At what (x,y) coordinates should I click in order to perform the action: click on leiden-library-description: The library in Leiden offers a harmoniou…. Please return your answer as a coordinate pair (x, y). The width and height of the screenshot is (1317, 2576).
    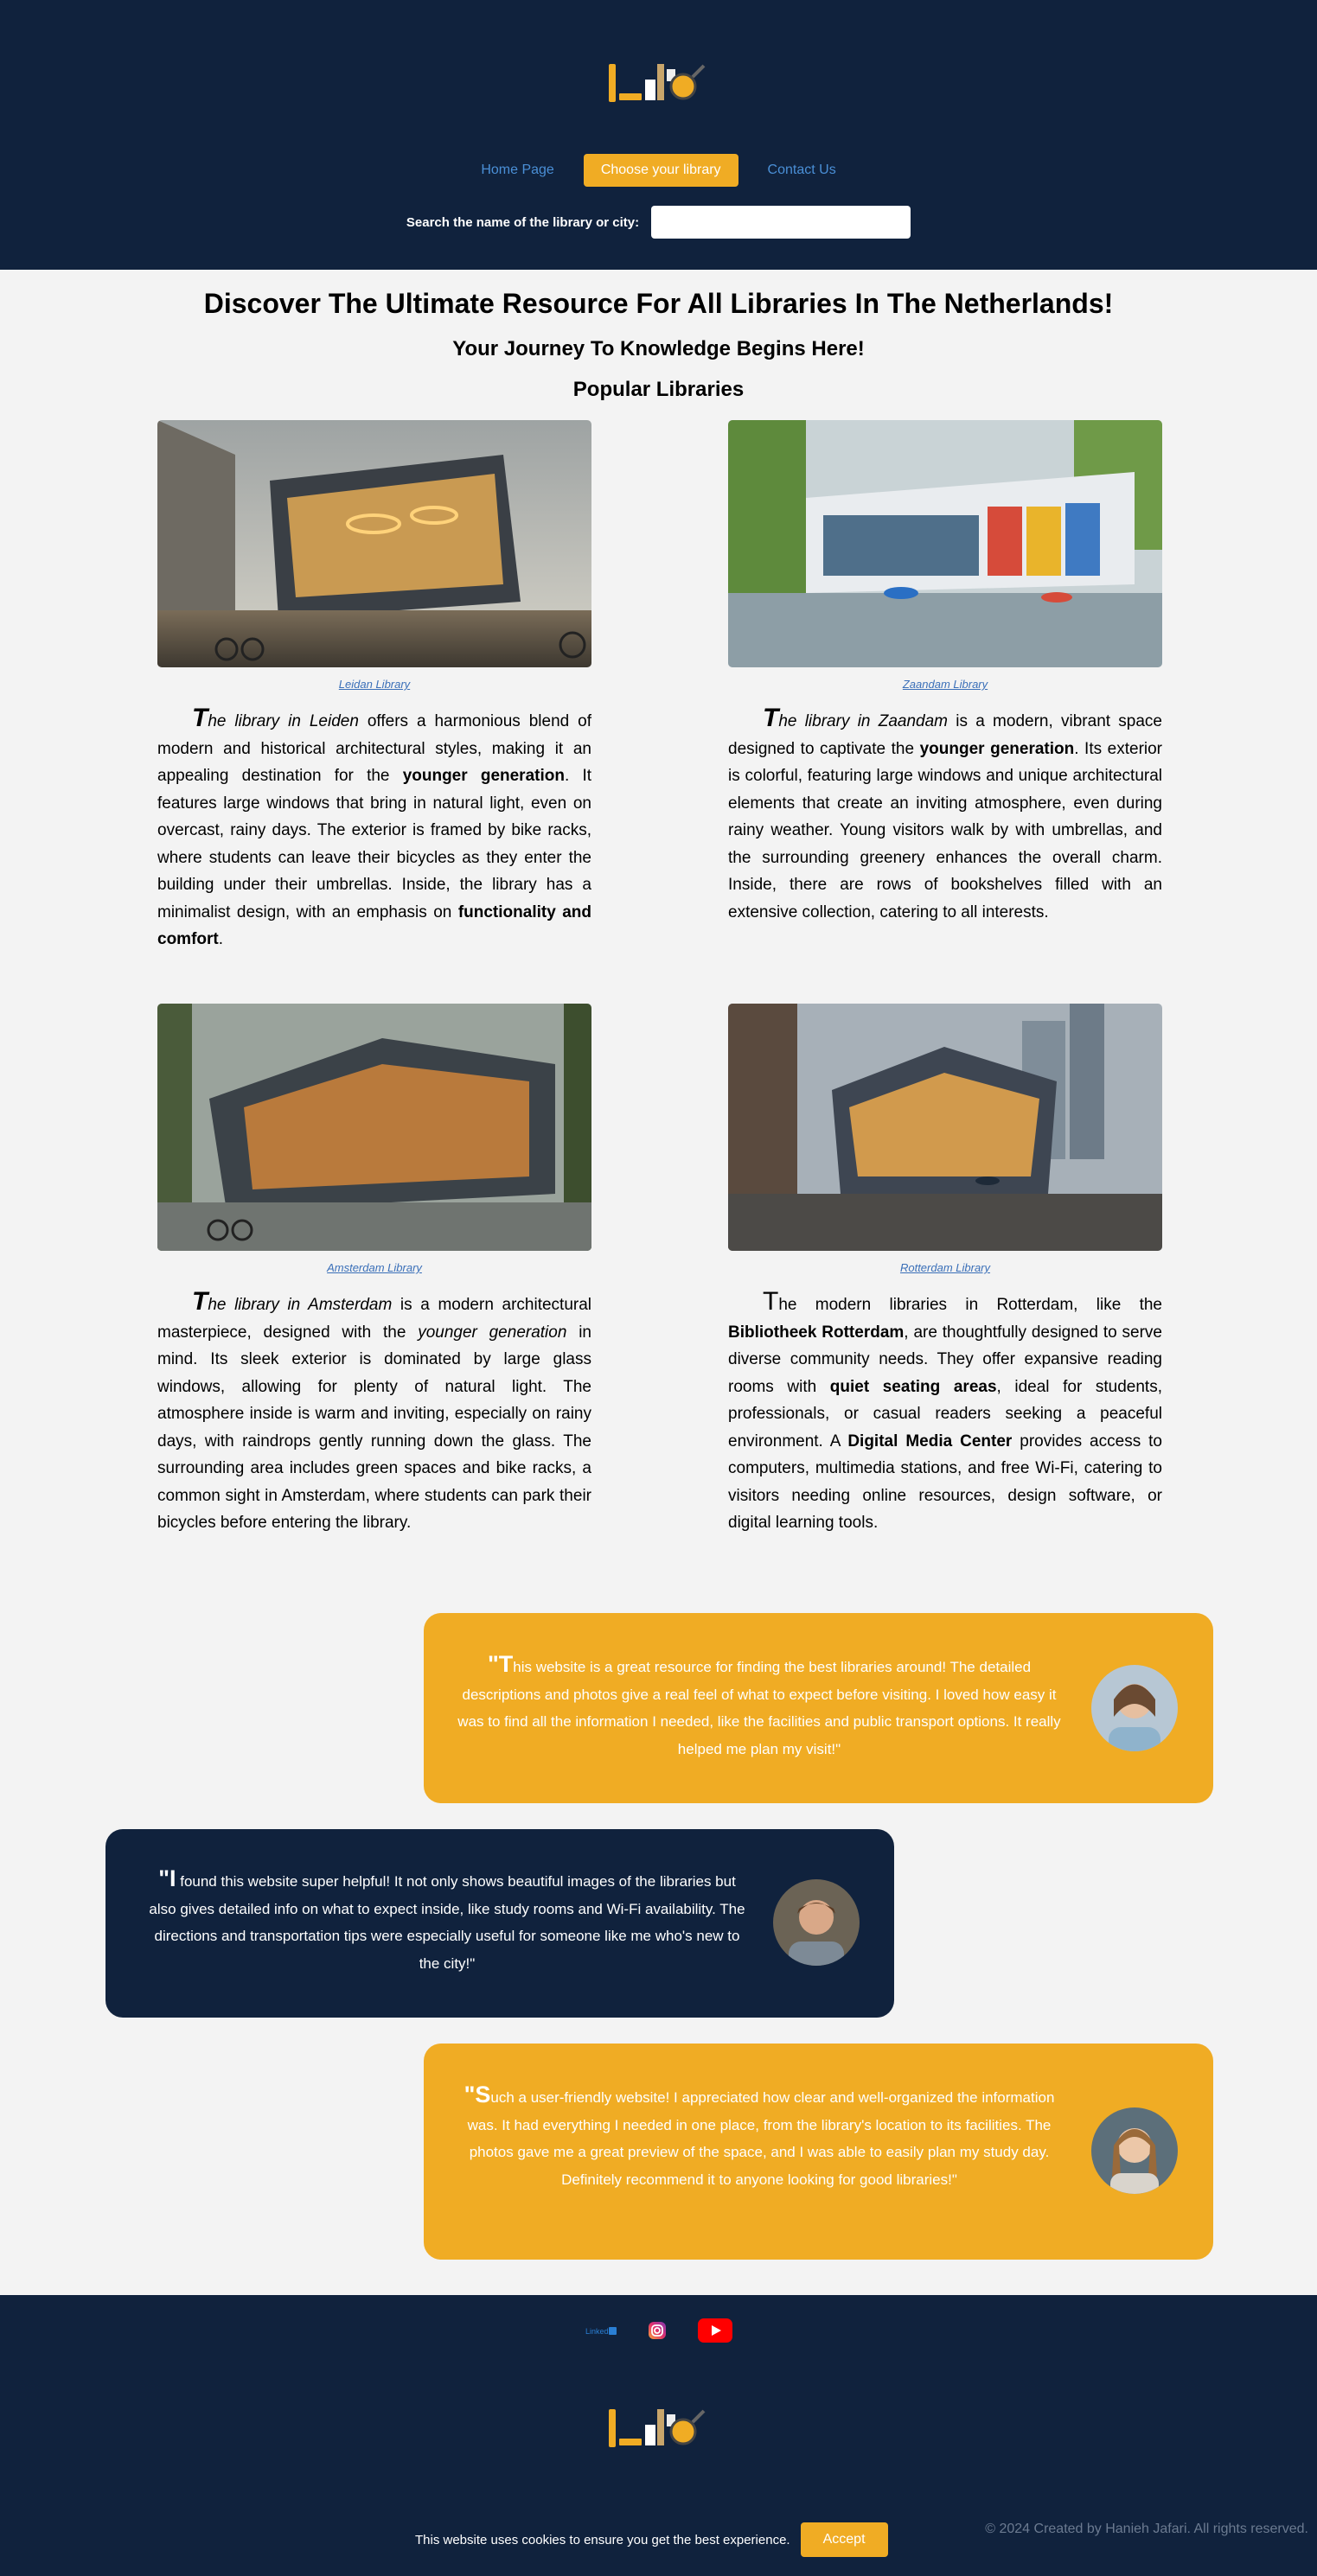
    Looking at the image, I should click on (374, 826).